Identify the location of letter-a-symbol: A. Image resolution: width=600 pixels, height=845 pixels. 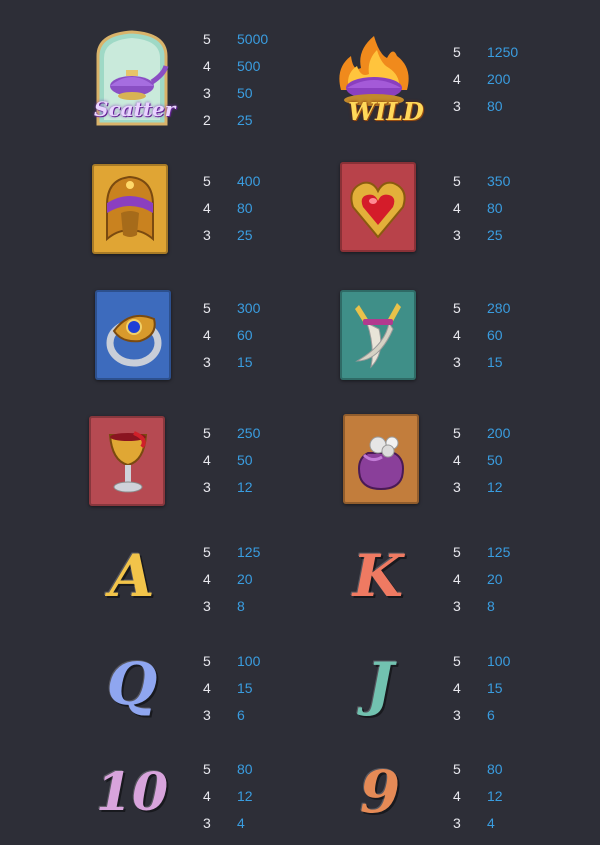
(132, 576).